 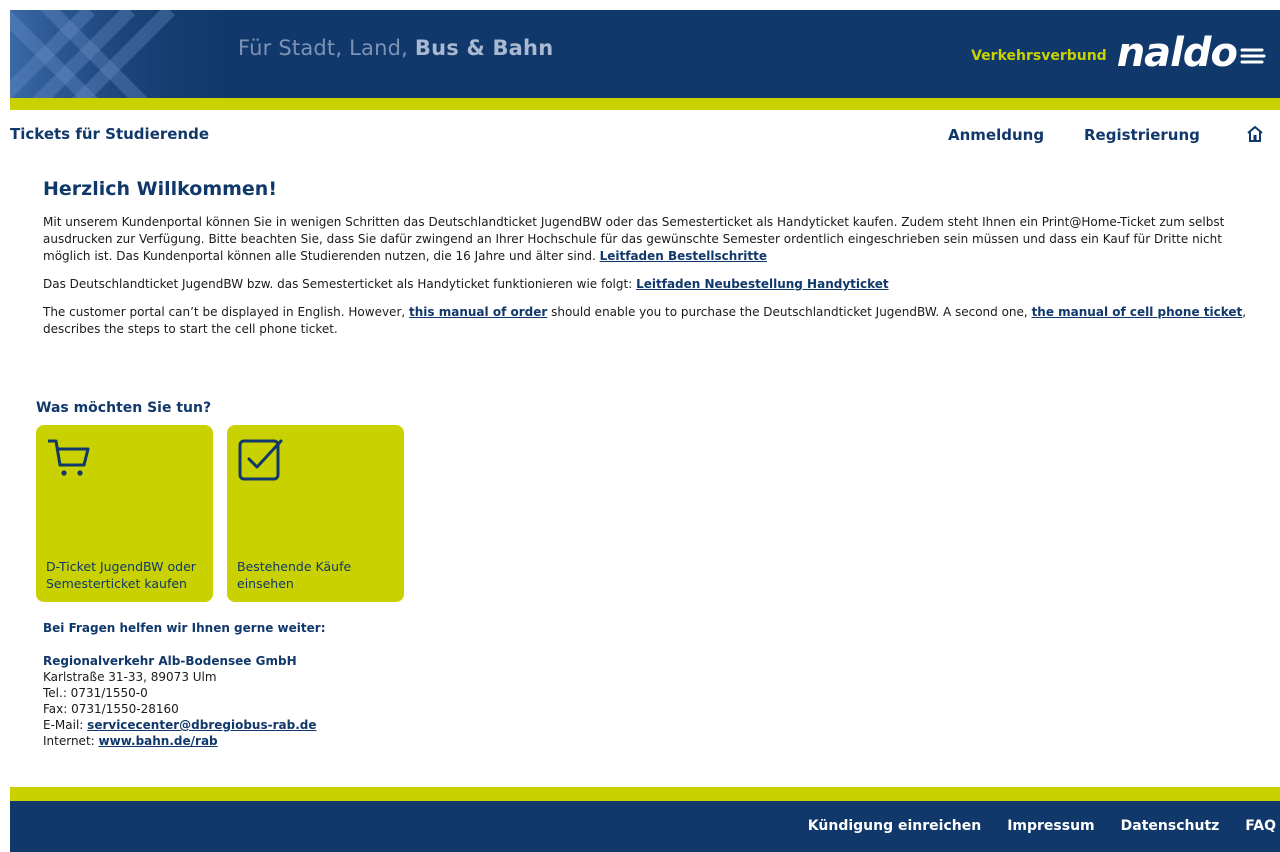 I want to click on header-pattern-graphic, so click(x=130, y=54).